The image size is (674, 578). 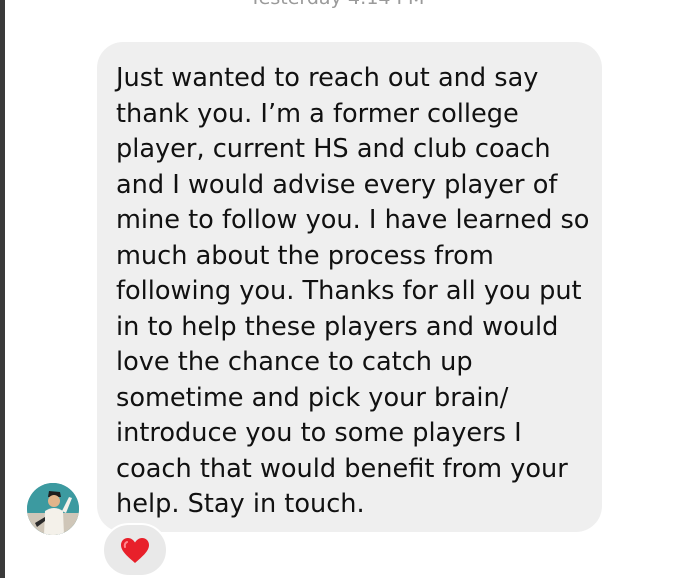 I want to click on user-avatar-icon, so click(x=53, y=509).